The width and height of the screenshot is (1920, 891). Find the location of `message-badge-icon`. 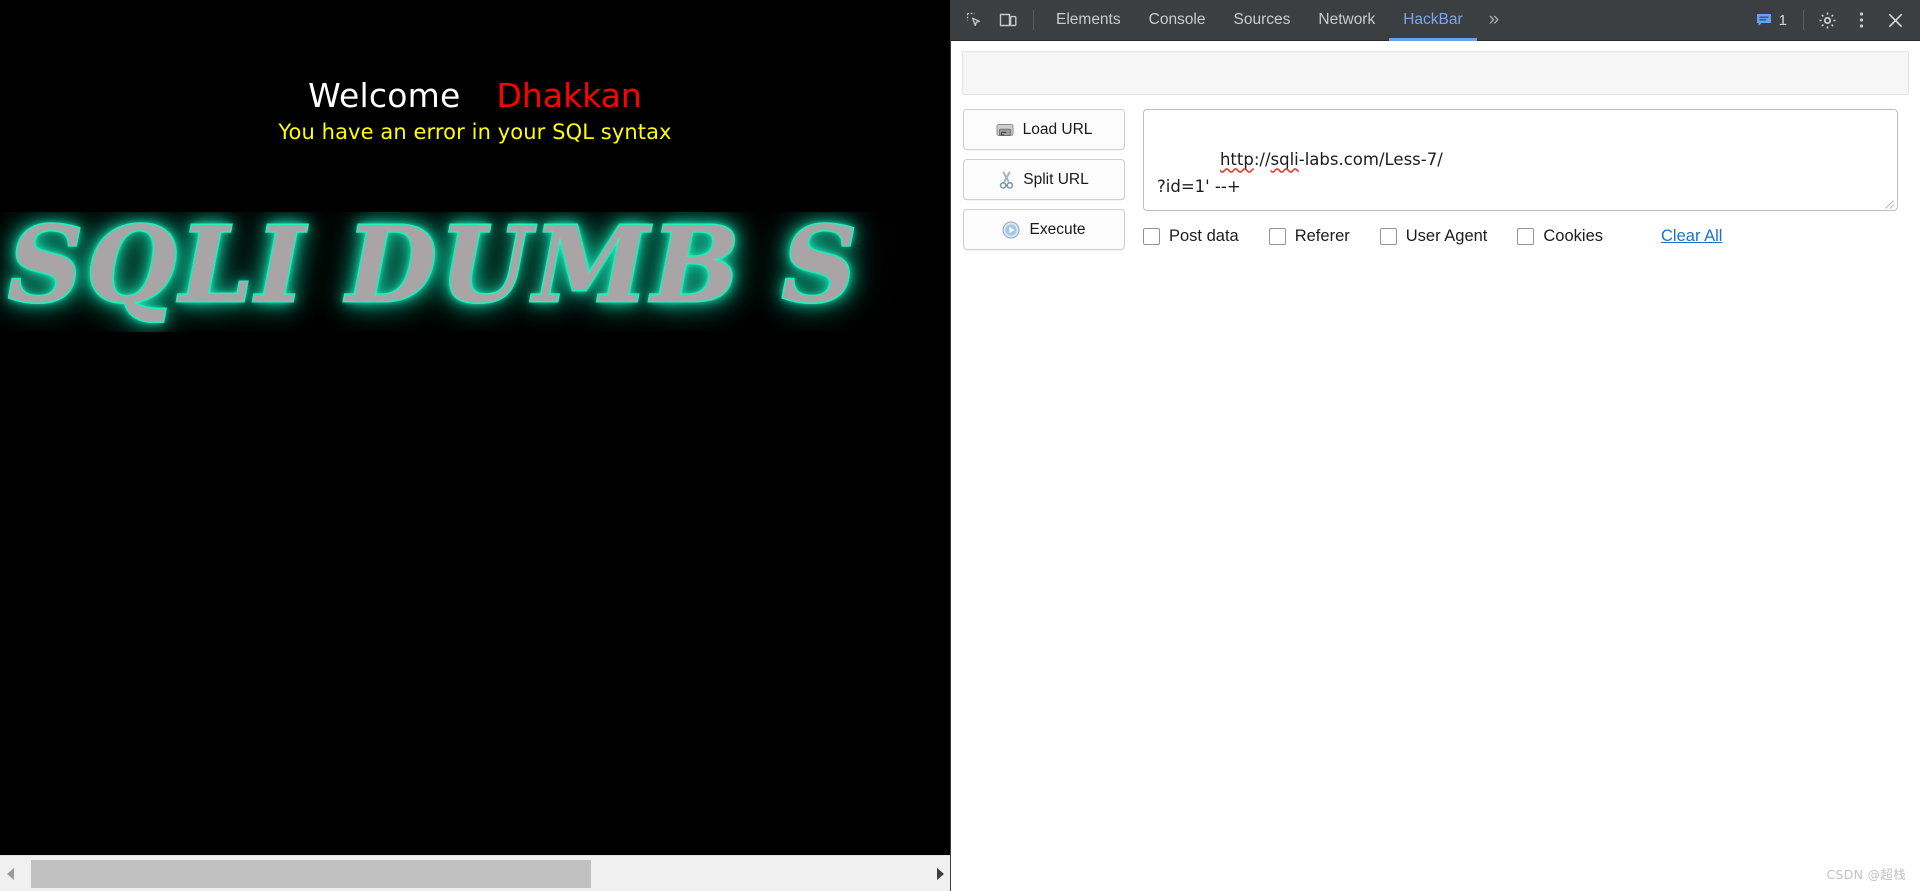

message-badge-icon is located at coordinates (1763, 20).